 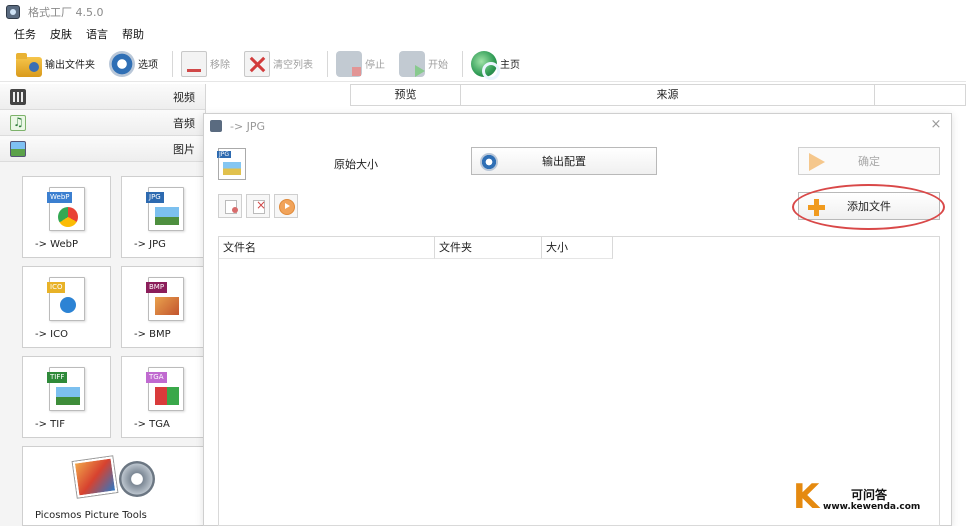 I want to click on settings-icon, so click(x=489, y=162).